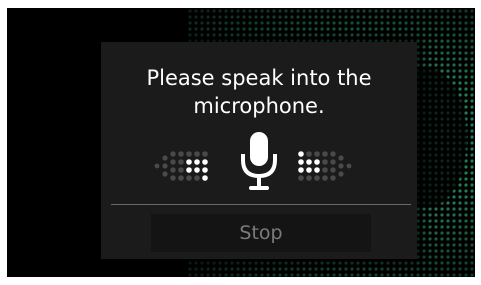 The height and width of the screenshot is (285, 481). Describe the element at coordinates (259, 92) in the screenshot. I see `prompt-text: Please speak into the microphone.` at that location.